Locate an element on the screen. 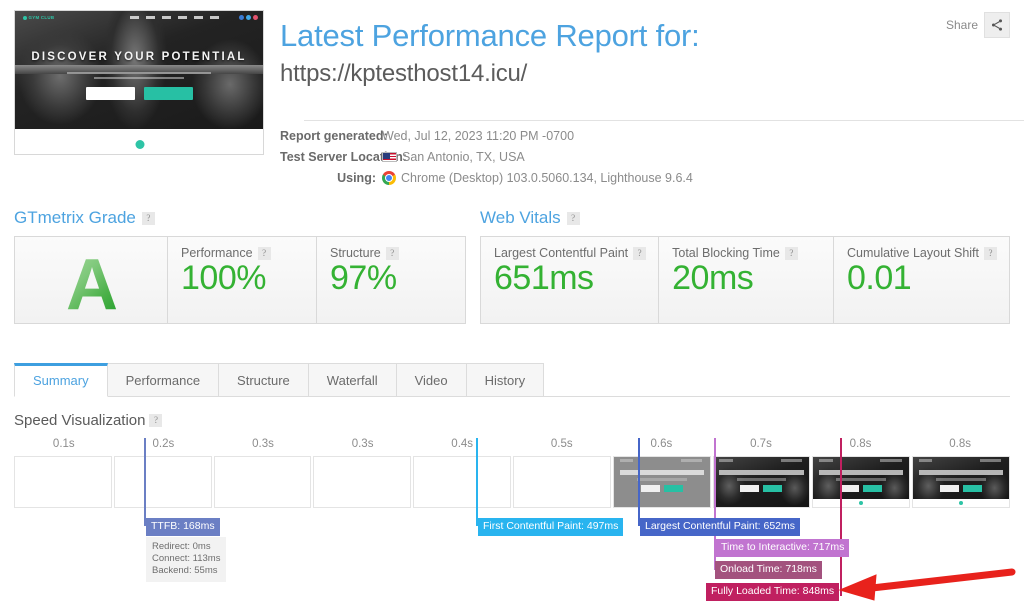 The height and width of the screenshot is (613, 1024). tab-history: History is located at coordinates (505, 380).